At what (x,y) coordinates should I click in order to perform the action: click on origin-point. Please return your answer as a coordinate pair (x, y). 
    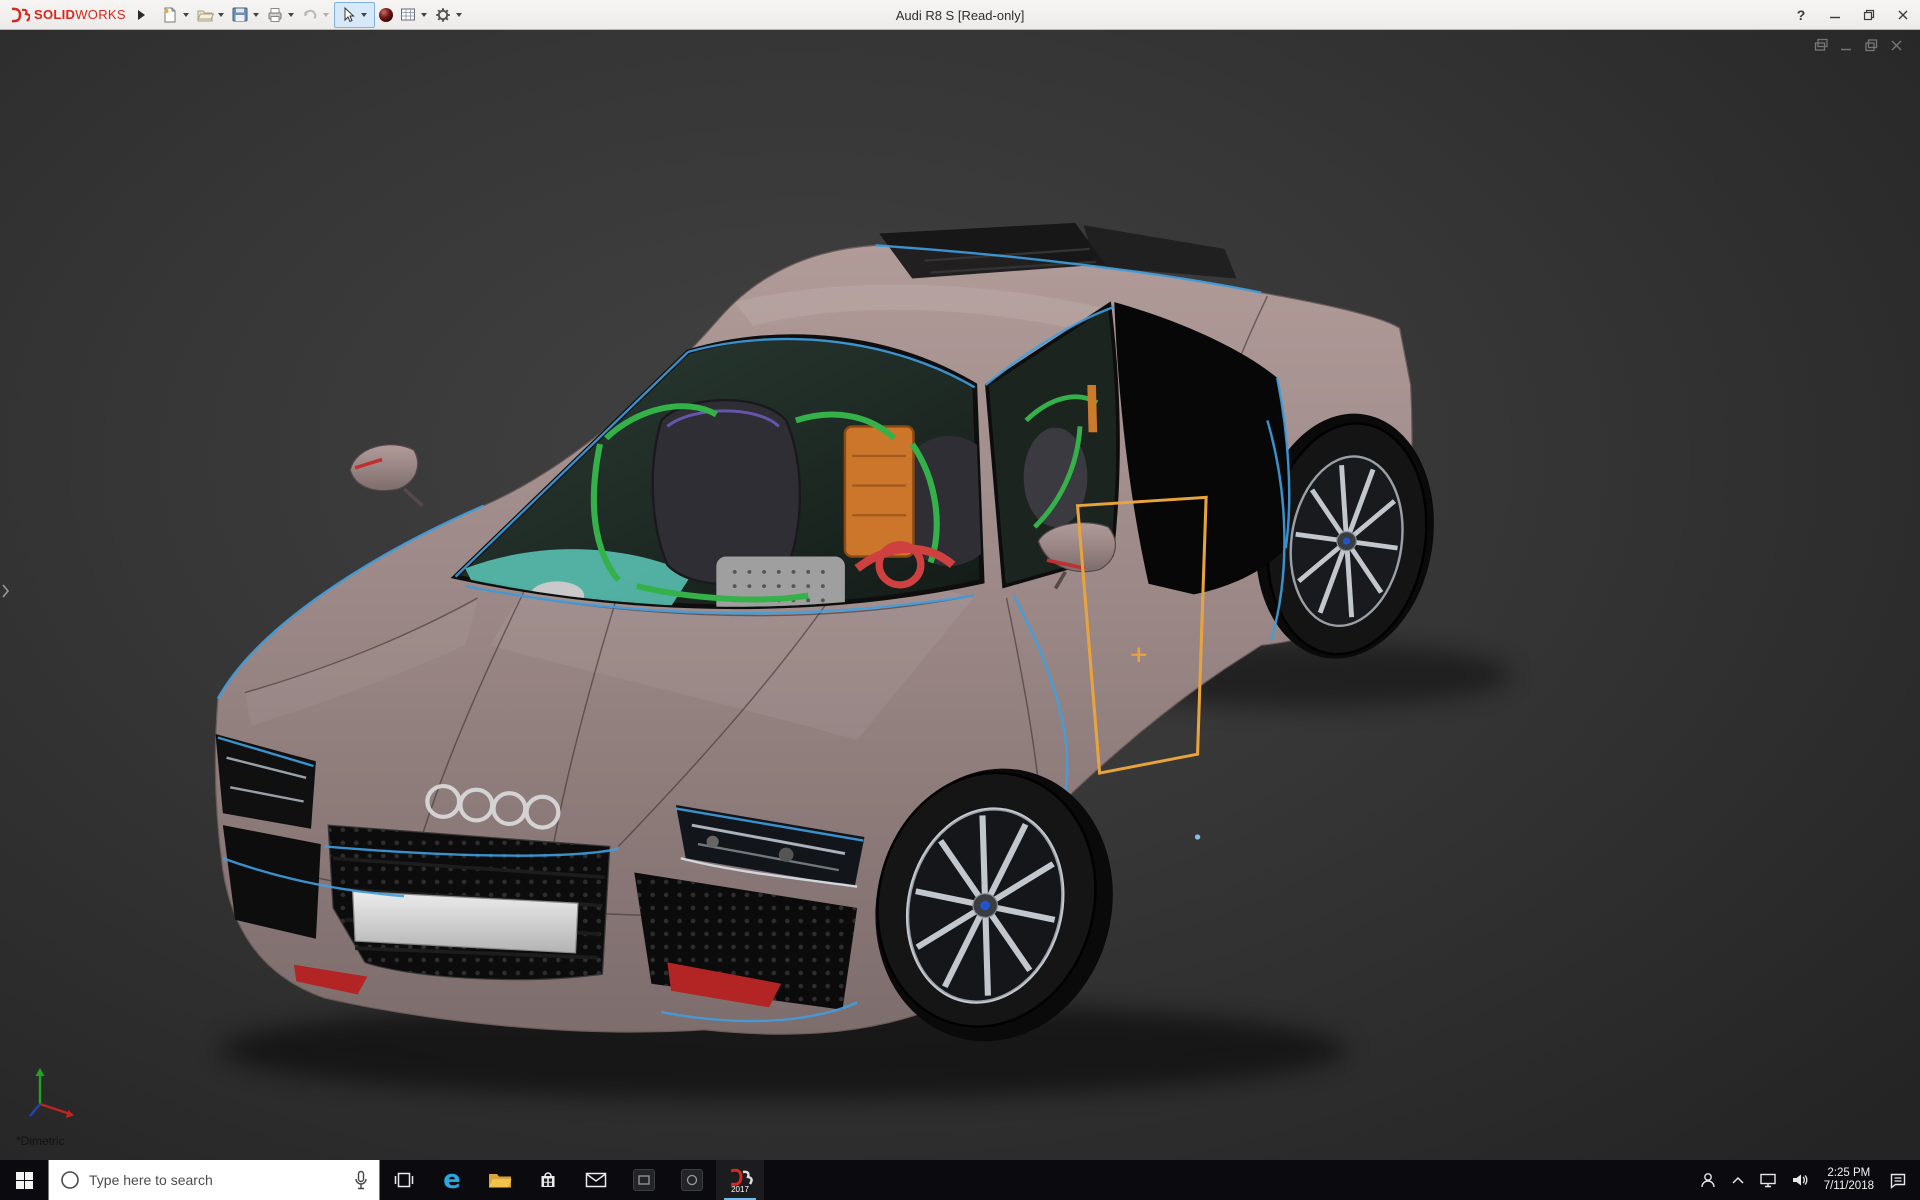
    Looking at the image, I should click on (1197, 837).